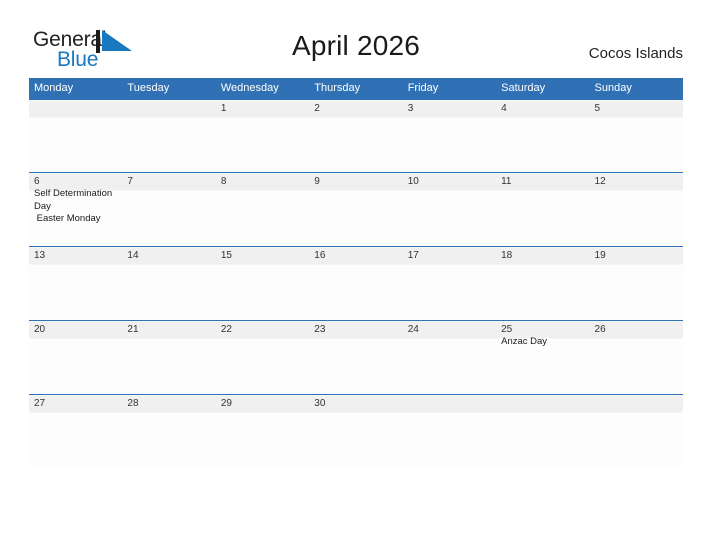  What do you see at coordinates (223, 181) in the screenshot?
I see `day-number: 8` at bounding box center [223, 181].